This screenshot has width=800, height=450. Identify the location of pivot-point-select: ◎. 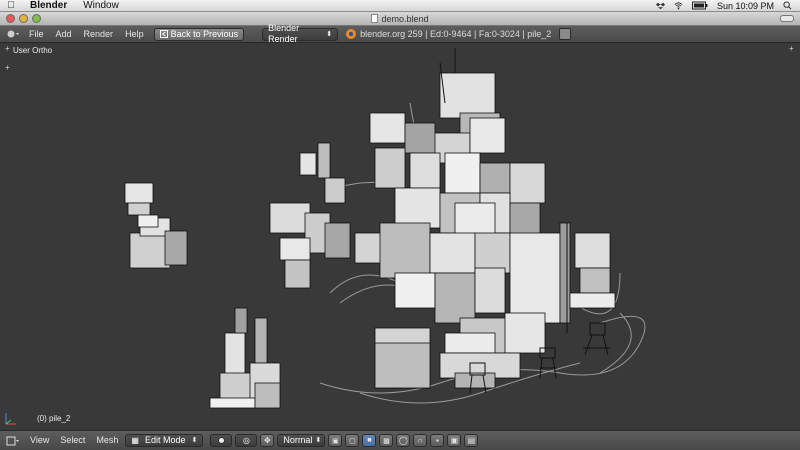
(246, 440).